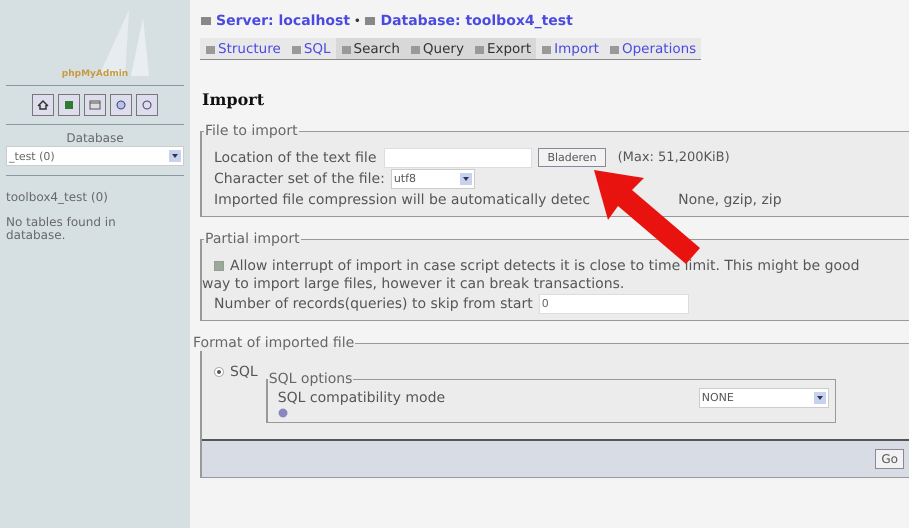 This screenshot has width=909, height=528. What do you see at coordinates (889, 459) in the screenshot?
I see `go-button: Go` at bounding box center [889, 459].